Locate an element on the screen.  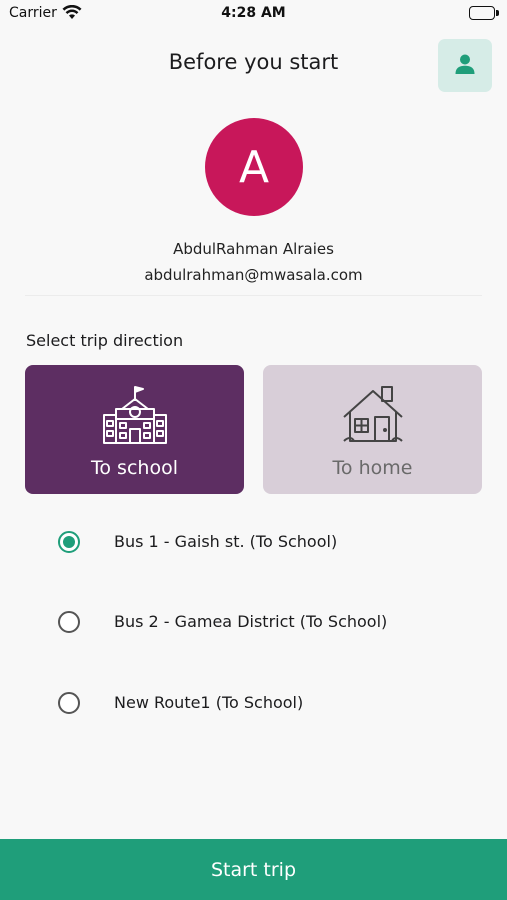
start-trip-button: Start trip is located at coordinates (253, 869).